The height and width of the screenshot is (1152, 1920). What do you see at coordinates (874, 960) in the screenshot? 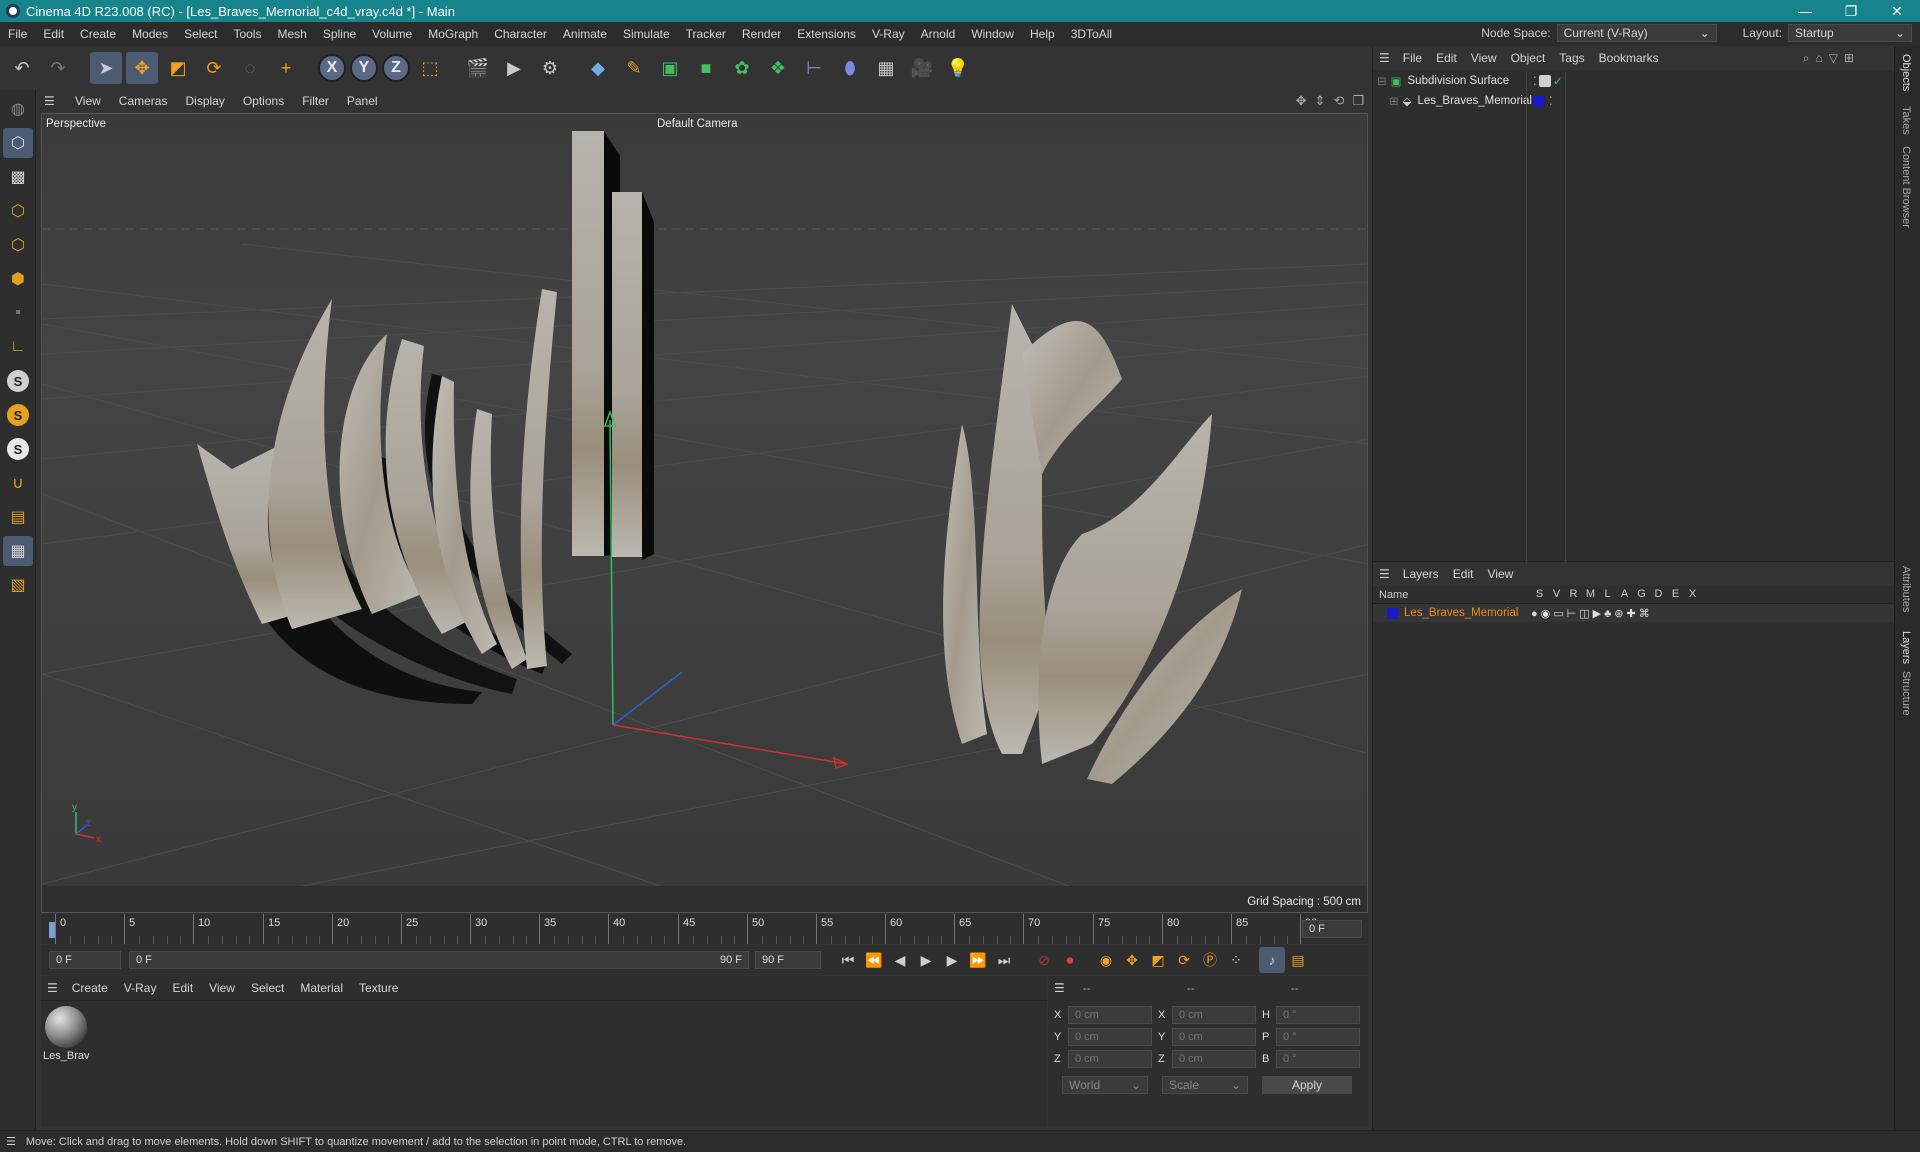
I see `previous-key-icon: ⏪` at bounding box center [874, 960].